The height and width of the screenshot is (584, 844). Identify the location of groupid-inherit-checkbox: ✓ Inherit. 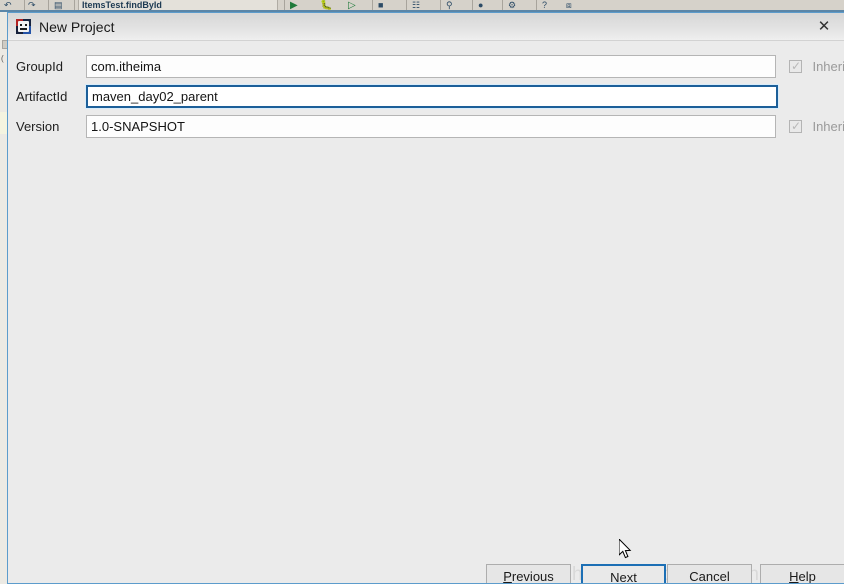
(816, 67).